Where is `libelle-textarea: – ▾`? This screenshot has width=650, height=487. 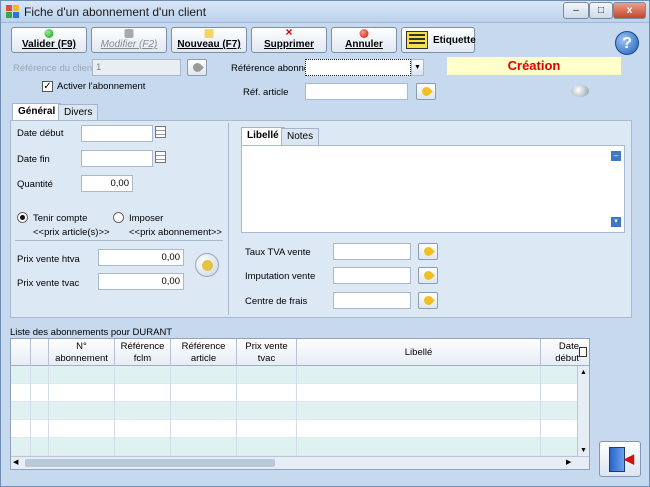
libelle-textarea: – ▾ is located at coordinates (433, 189).